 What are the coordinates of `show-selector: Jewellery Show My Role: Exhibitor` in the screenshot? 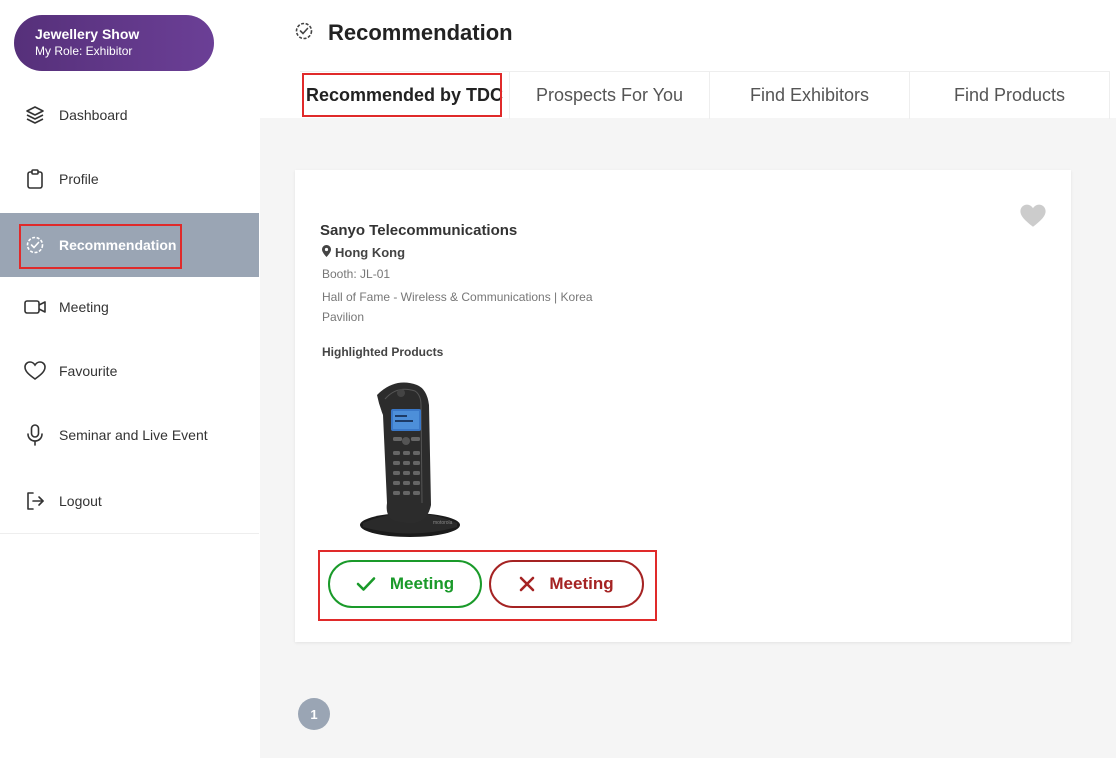 It's located at (114, 43).